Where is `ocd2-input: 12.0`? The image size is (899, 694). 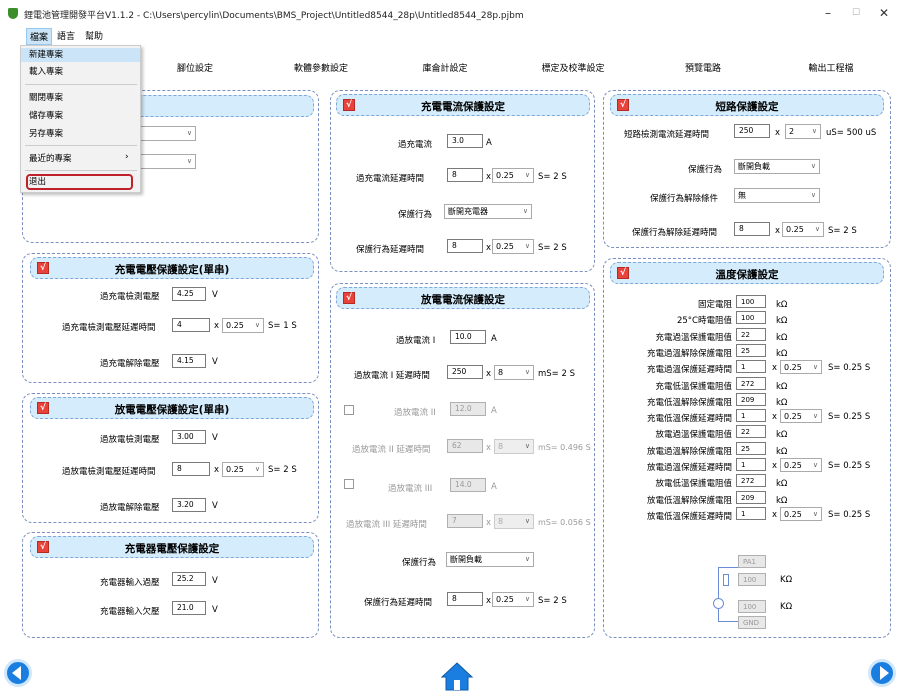 ocd2-input: 12.0 is located at coordinates (468, 409).